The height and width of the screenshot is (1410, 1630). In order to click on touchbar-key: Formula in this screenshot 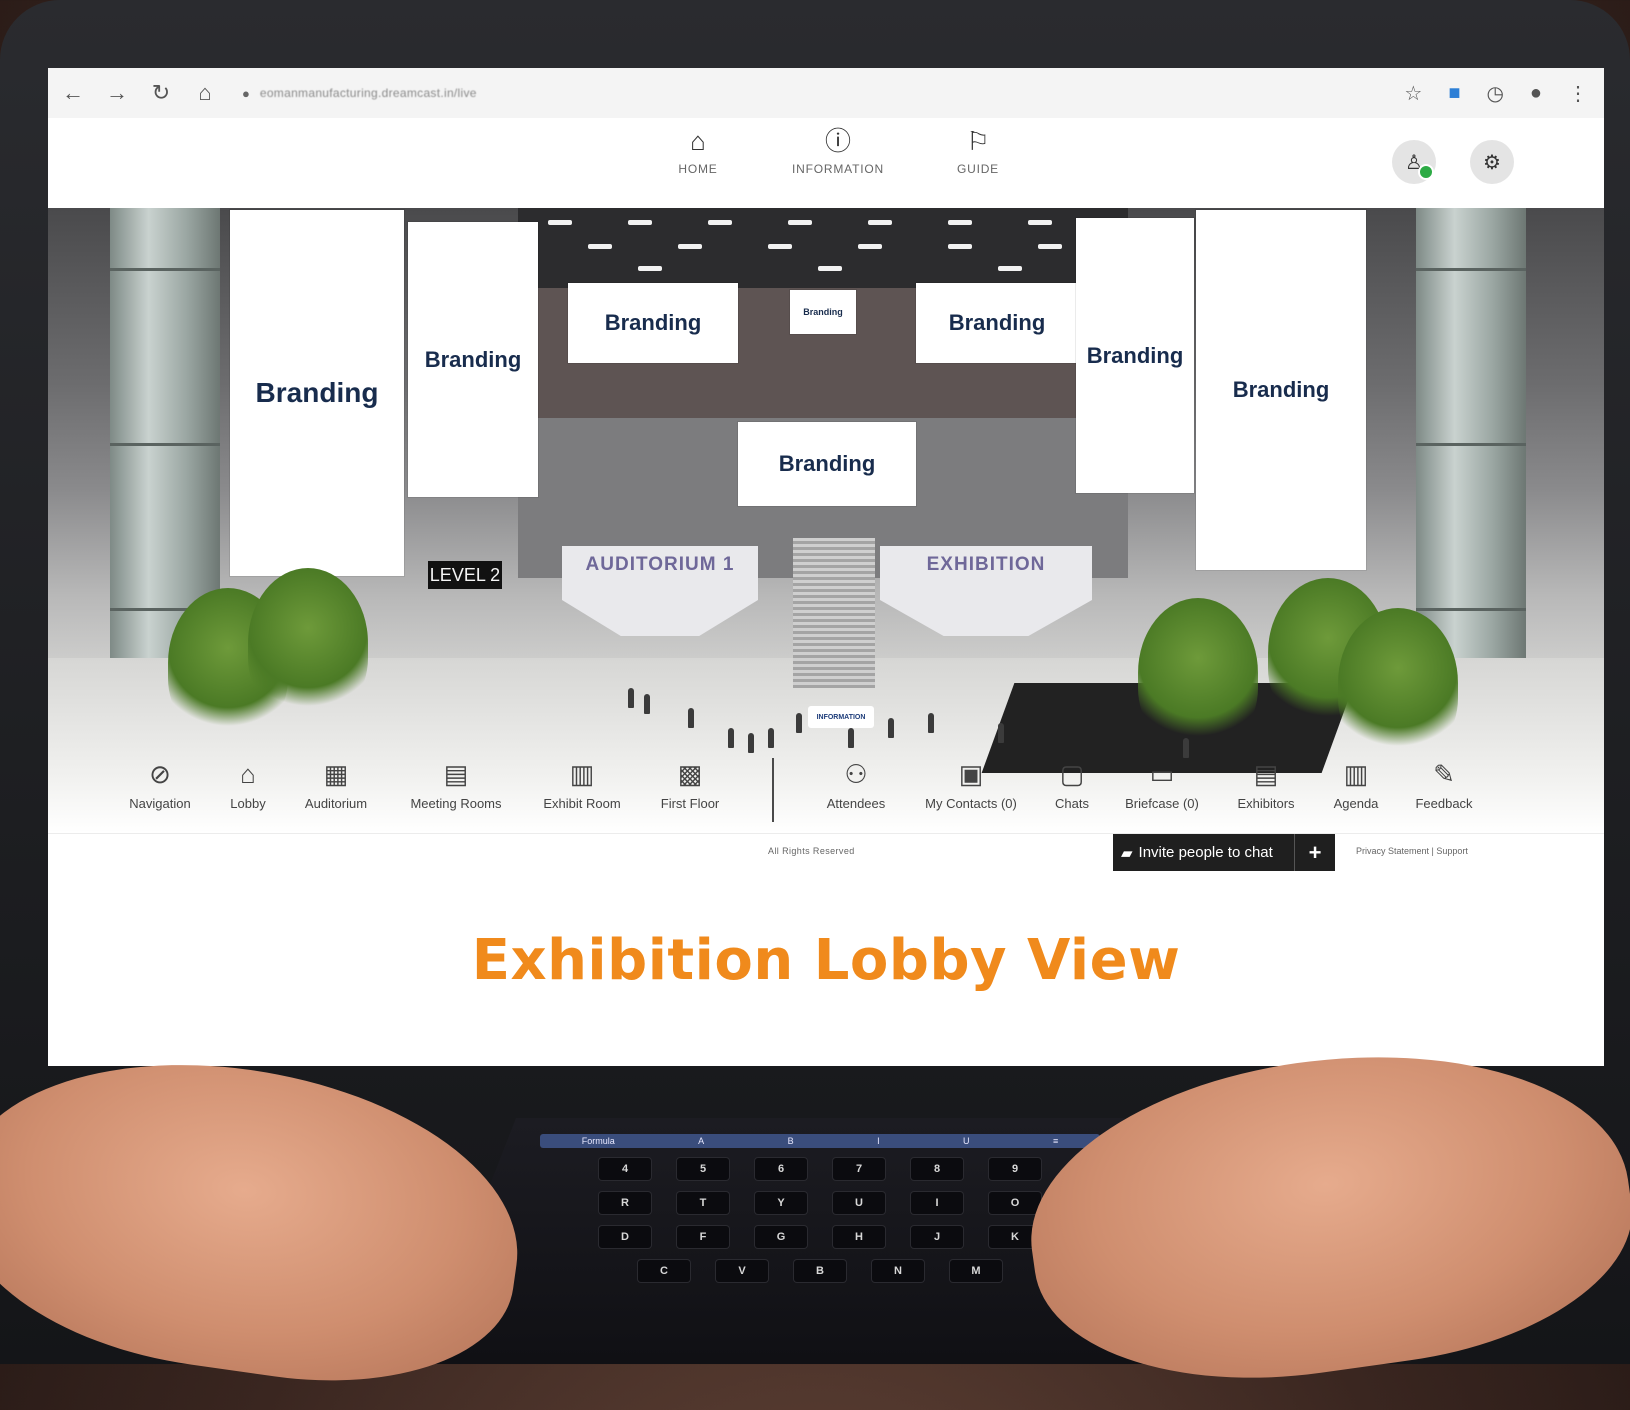, I will do `click(598, 1141)`.